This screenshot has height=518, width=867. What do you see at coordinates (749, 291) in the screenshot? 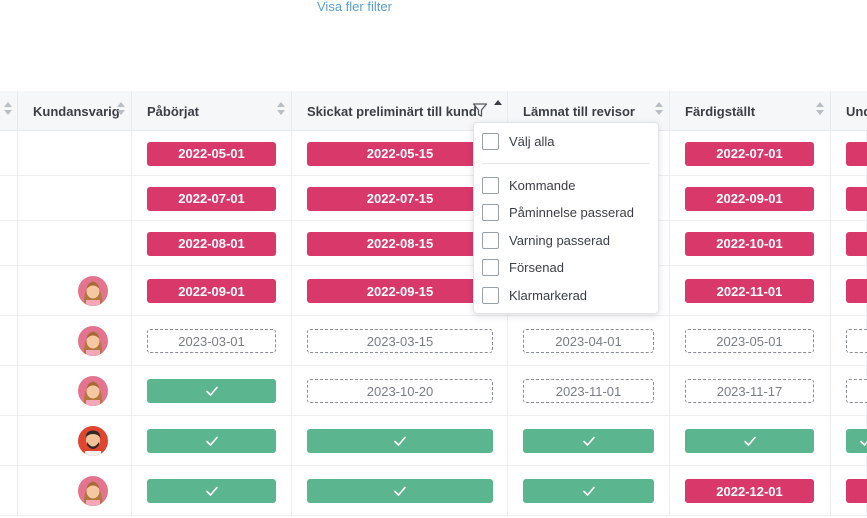
I see `date-chip-late: 2022-11-01` at bounding box center [749, 291].